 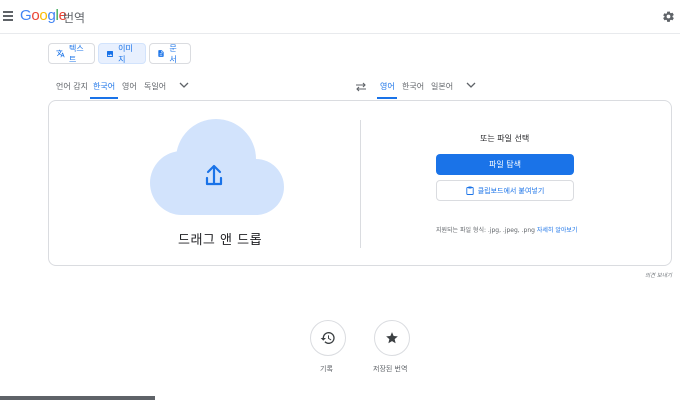 I want to click on learn-more-link: 자세히 알아보기, so click(x=557, y=230).